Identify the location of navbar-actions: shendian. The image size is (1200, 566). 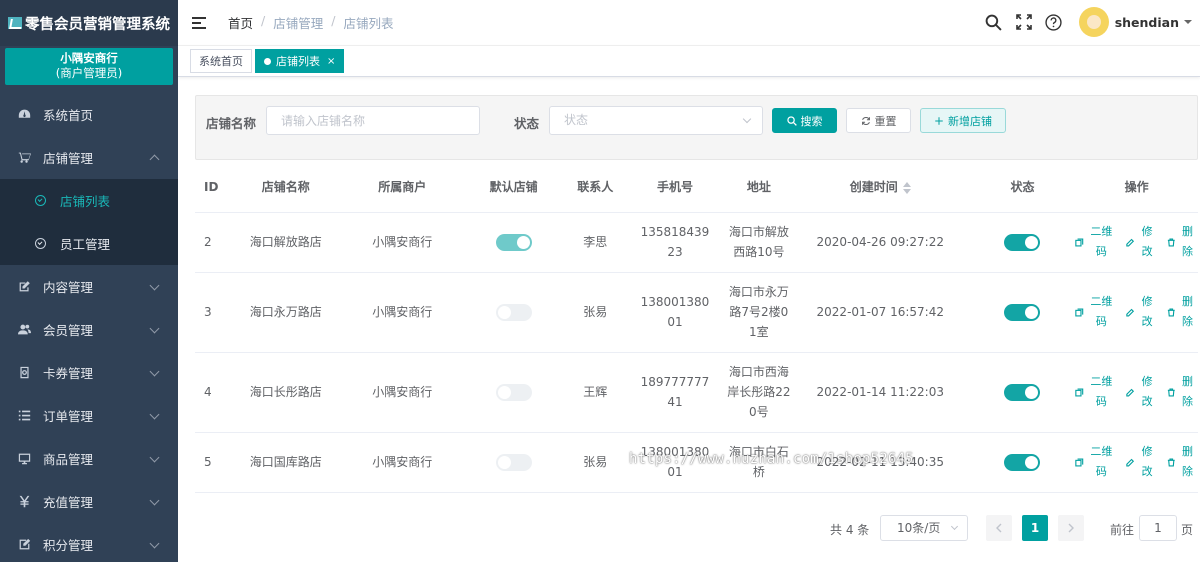
(1088, 22).